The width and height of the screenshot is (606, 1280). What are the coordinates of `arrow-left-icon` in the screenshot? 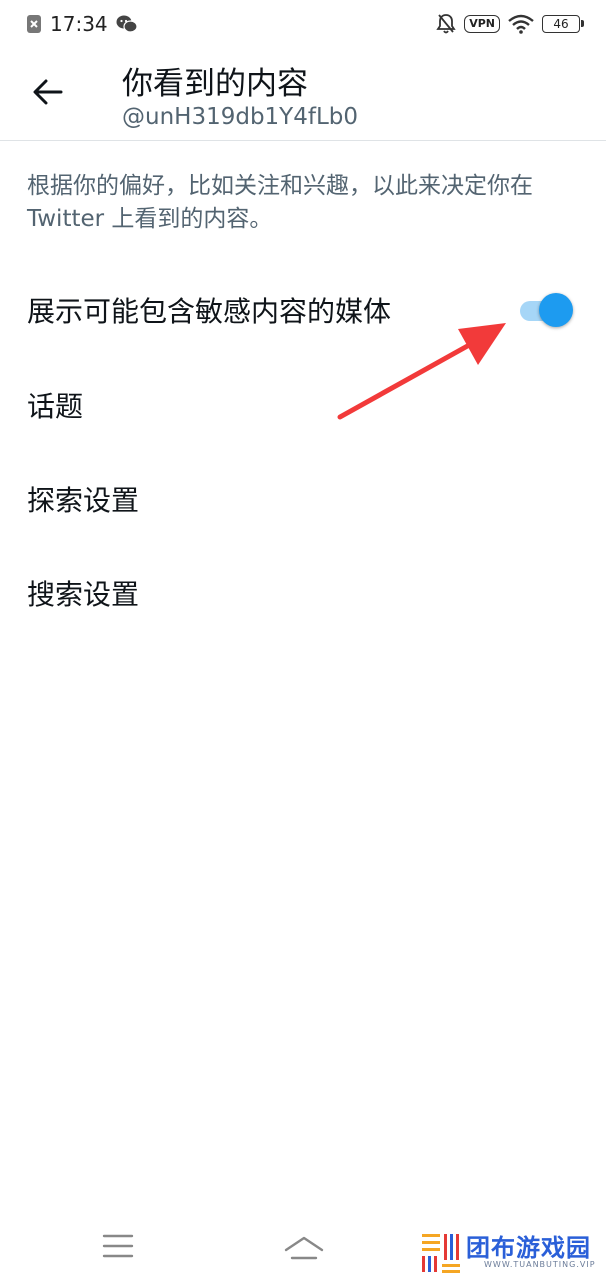 It's located at (48, 94).